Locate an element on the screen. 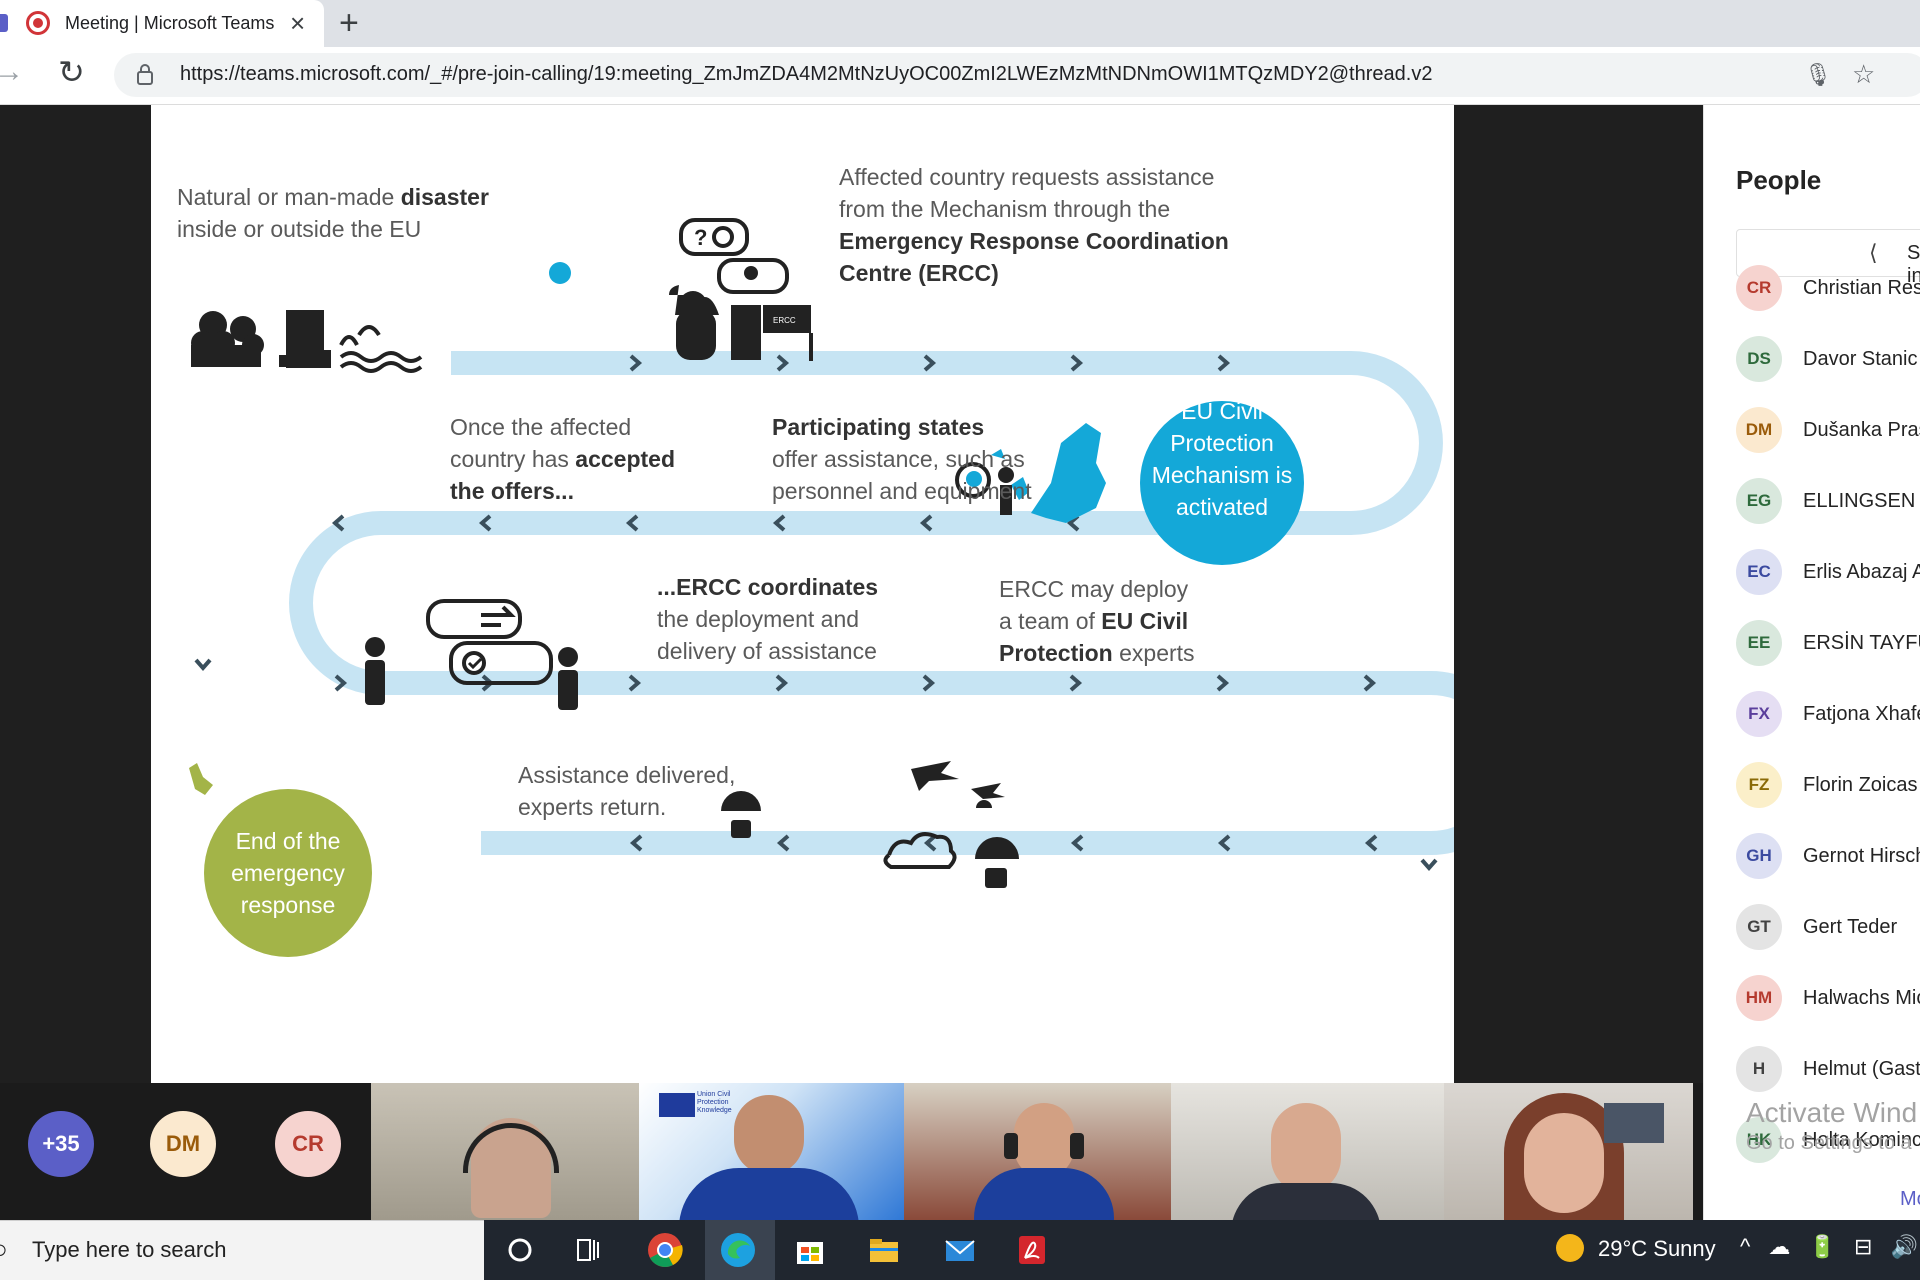  participant-row: GH Gernot Hirsch is located at coordinates (1828, 857).